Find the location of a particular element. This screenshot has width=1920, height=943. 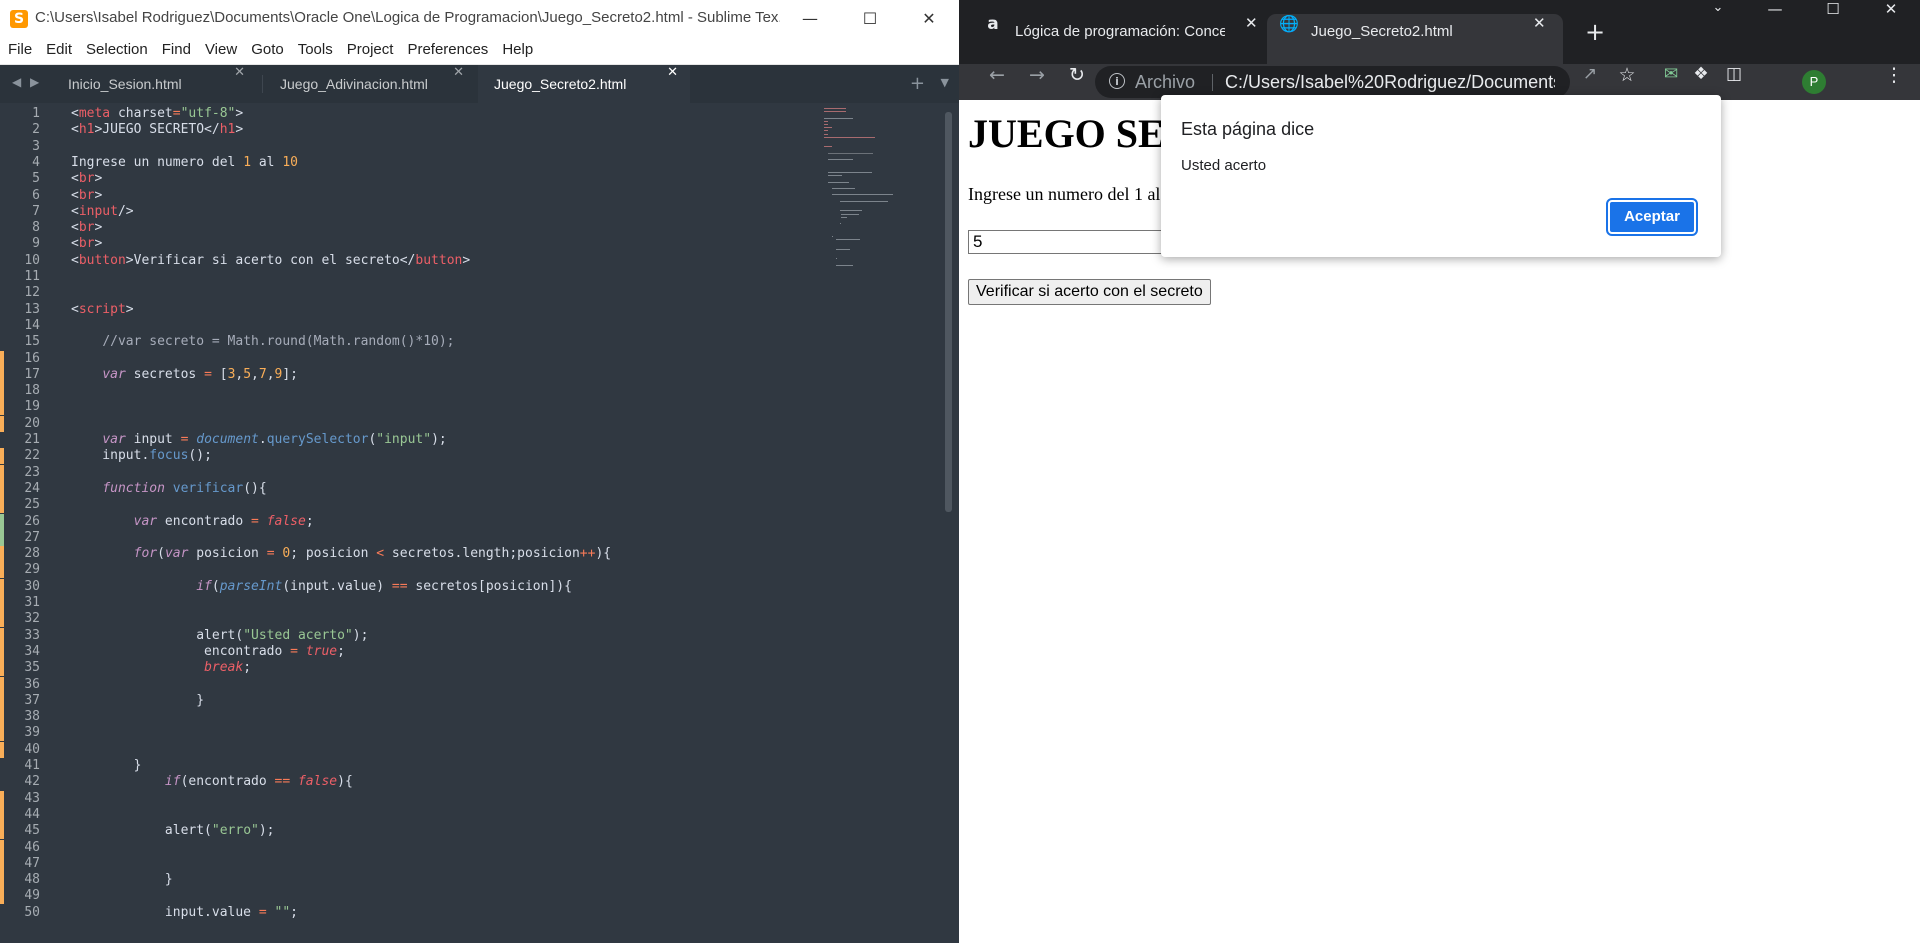

code-text: input.value = ""; is located at coordinates (184, 912).